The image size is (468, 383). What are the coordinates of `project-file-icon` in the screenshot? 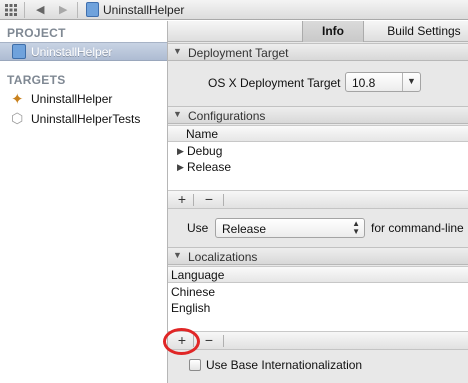 It's located at (92, 9).